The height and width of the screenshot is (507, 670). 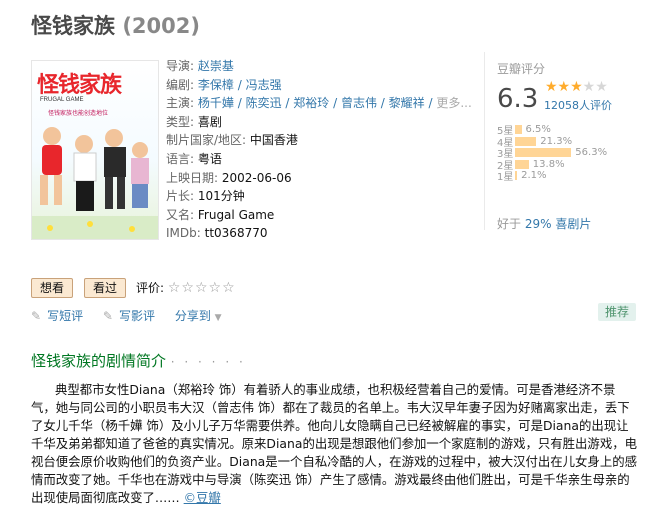 What do you see at coordinates (194, 121) in the screenshot?
I see `info-genre: 类型: 喜剧` at bounding box center [194, 121].